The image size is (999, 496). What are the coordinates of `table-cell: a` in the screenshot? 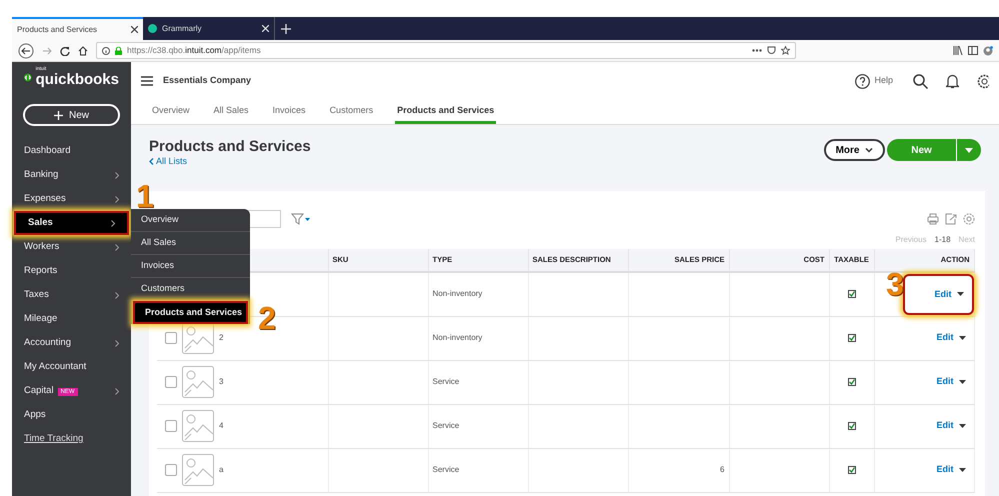 It's located at (221, 470).